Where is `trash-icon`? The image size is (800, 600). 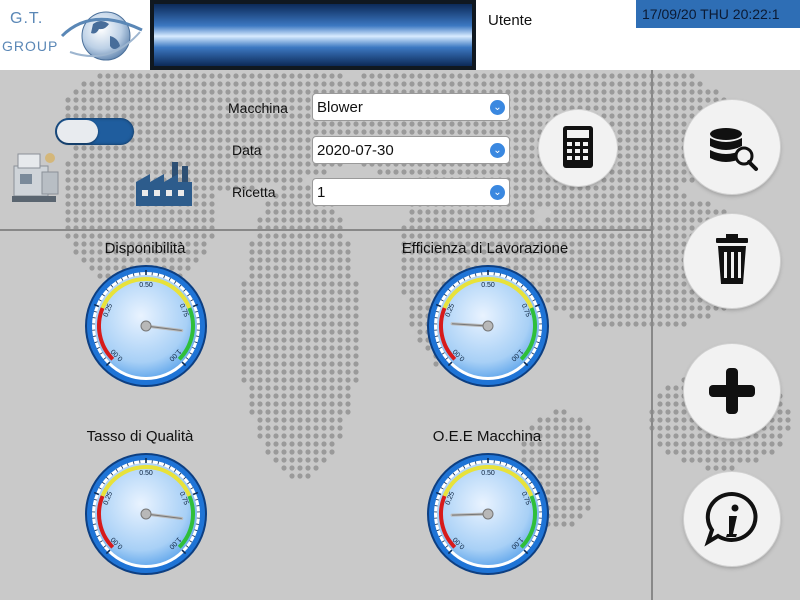 trash-icon is located at coordinates (732, 259).